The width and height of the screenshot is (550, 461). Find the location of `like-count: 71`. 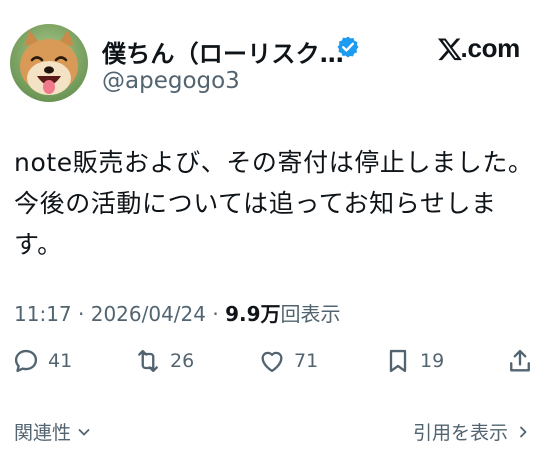

like-count: 71 is located at coordinates (306, 361).